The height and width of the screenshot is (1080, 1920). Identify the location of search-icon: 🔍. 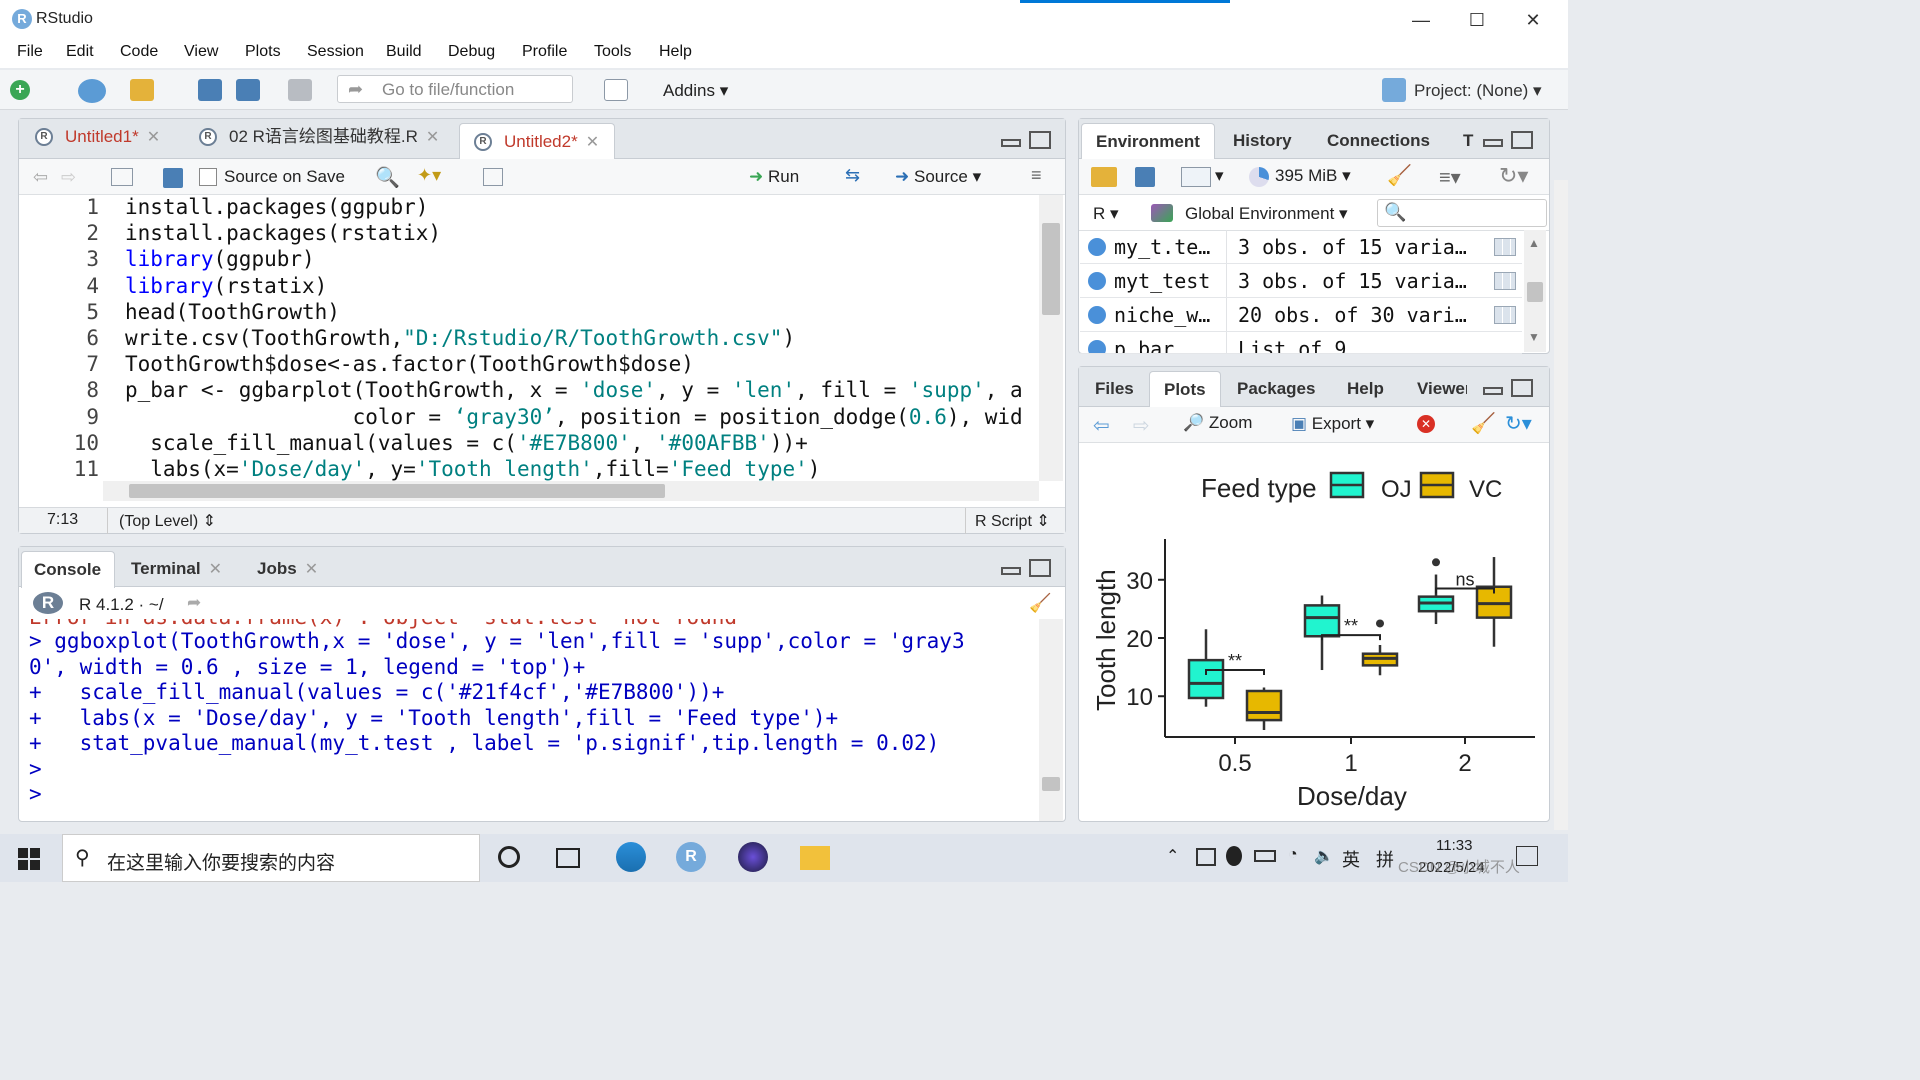
(387, 177).